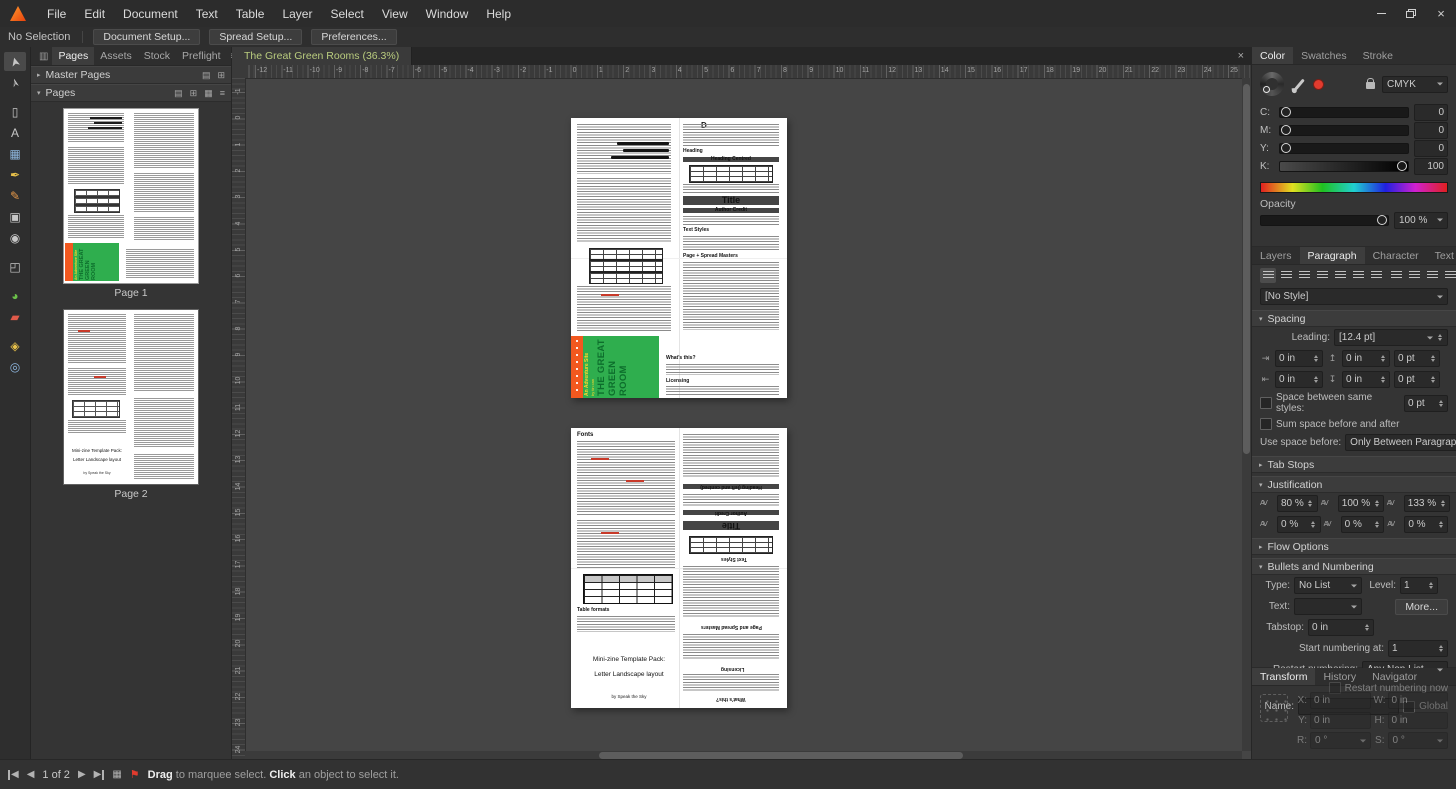  Describe the element at coordinates (1299, 379) in the screenshot. I see `right-indent-field: 0 in` at that location.